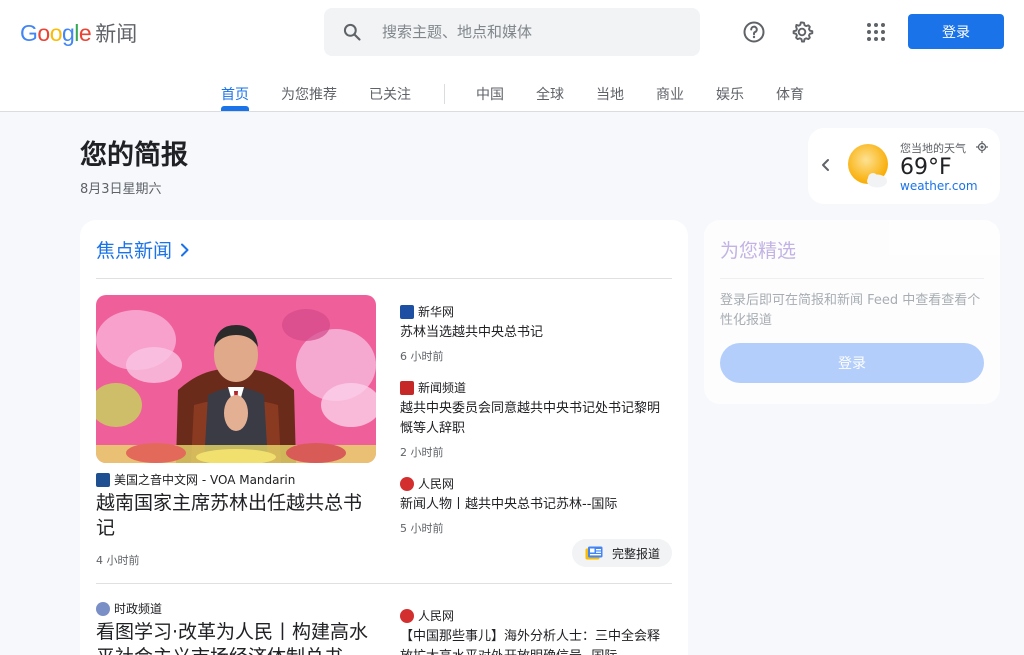  What do you see at coordinates (982, 147) in the screenshot?
I see `location-icon` at bounding box center [982, 147].